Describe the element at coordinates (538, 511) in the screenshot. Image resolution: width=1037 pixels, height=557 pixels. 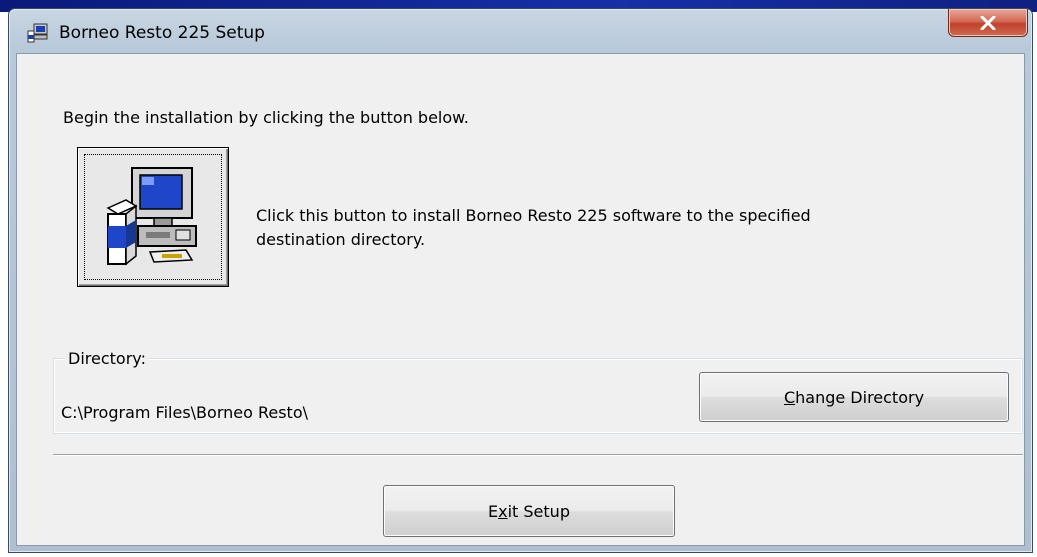
I see `exit-setup-label: it Setup` at that location.